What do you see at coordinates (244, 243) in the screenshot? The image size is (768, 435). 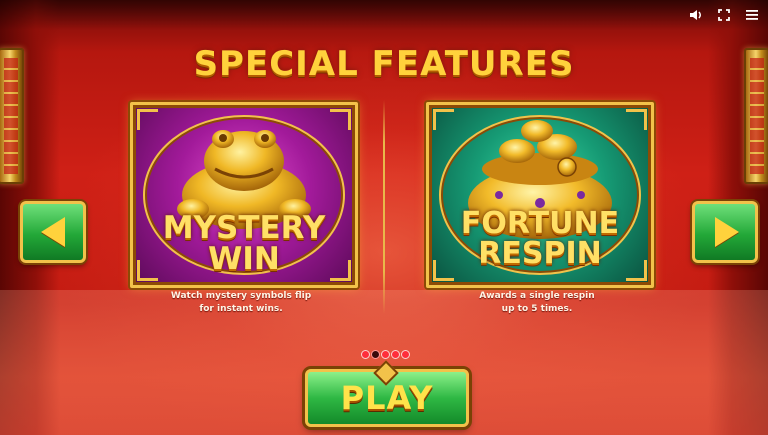 I see `feature-title-mystery-win: MYSTERY WIN` at bounding box center [244, 243].